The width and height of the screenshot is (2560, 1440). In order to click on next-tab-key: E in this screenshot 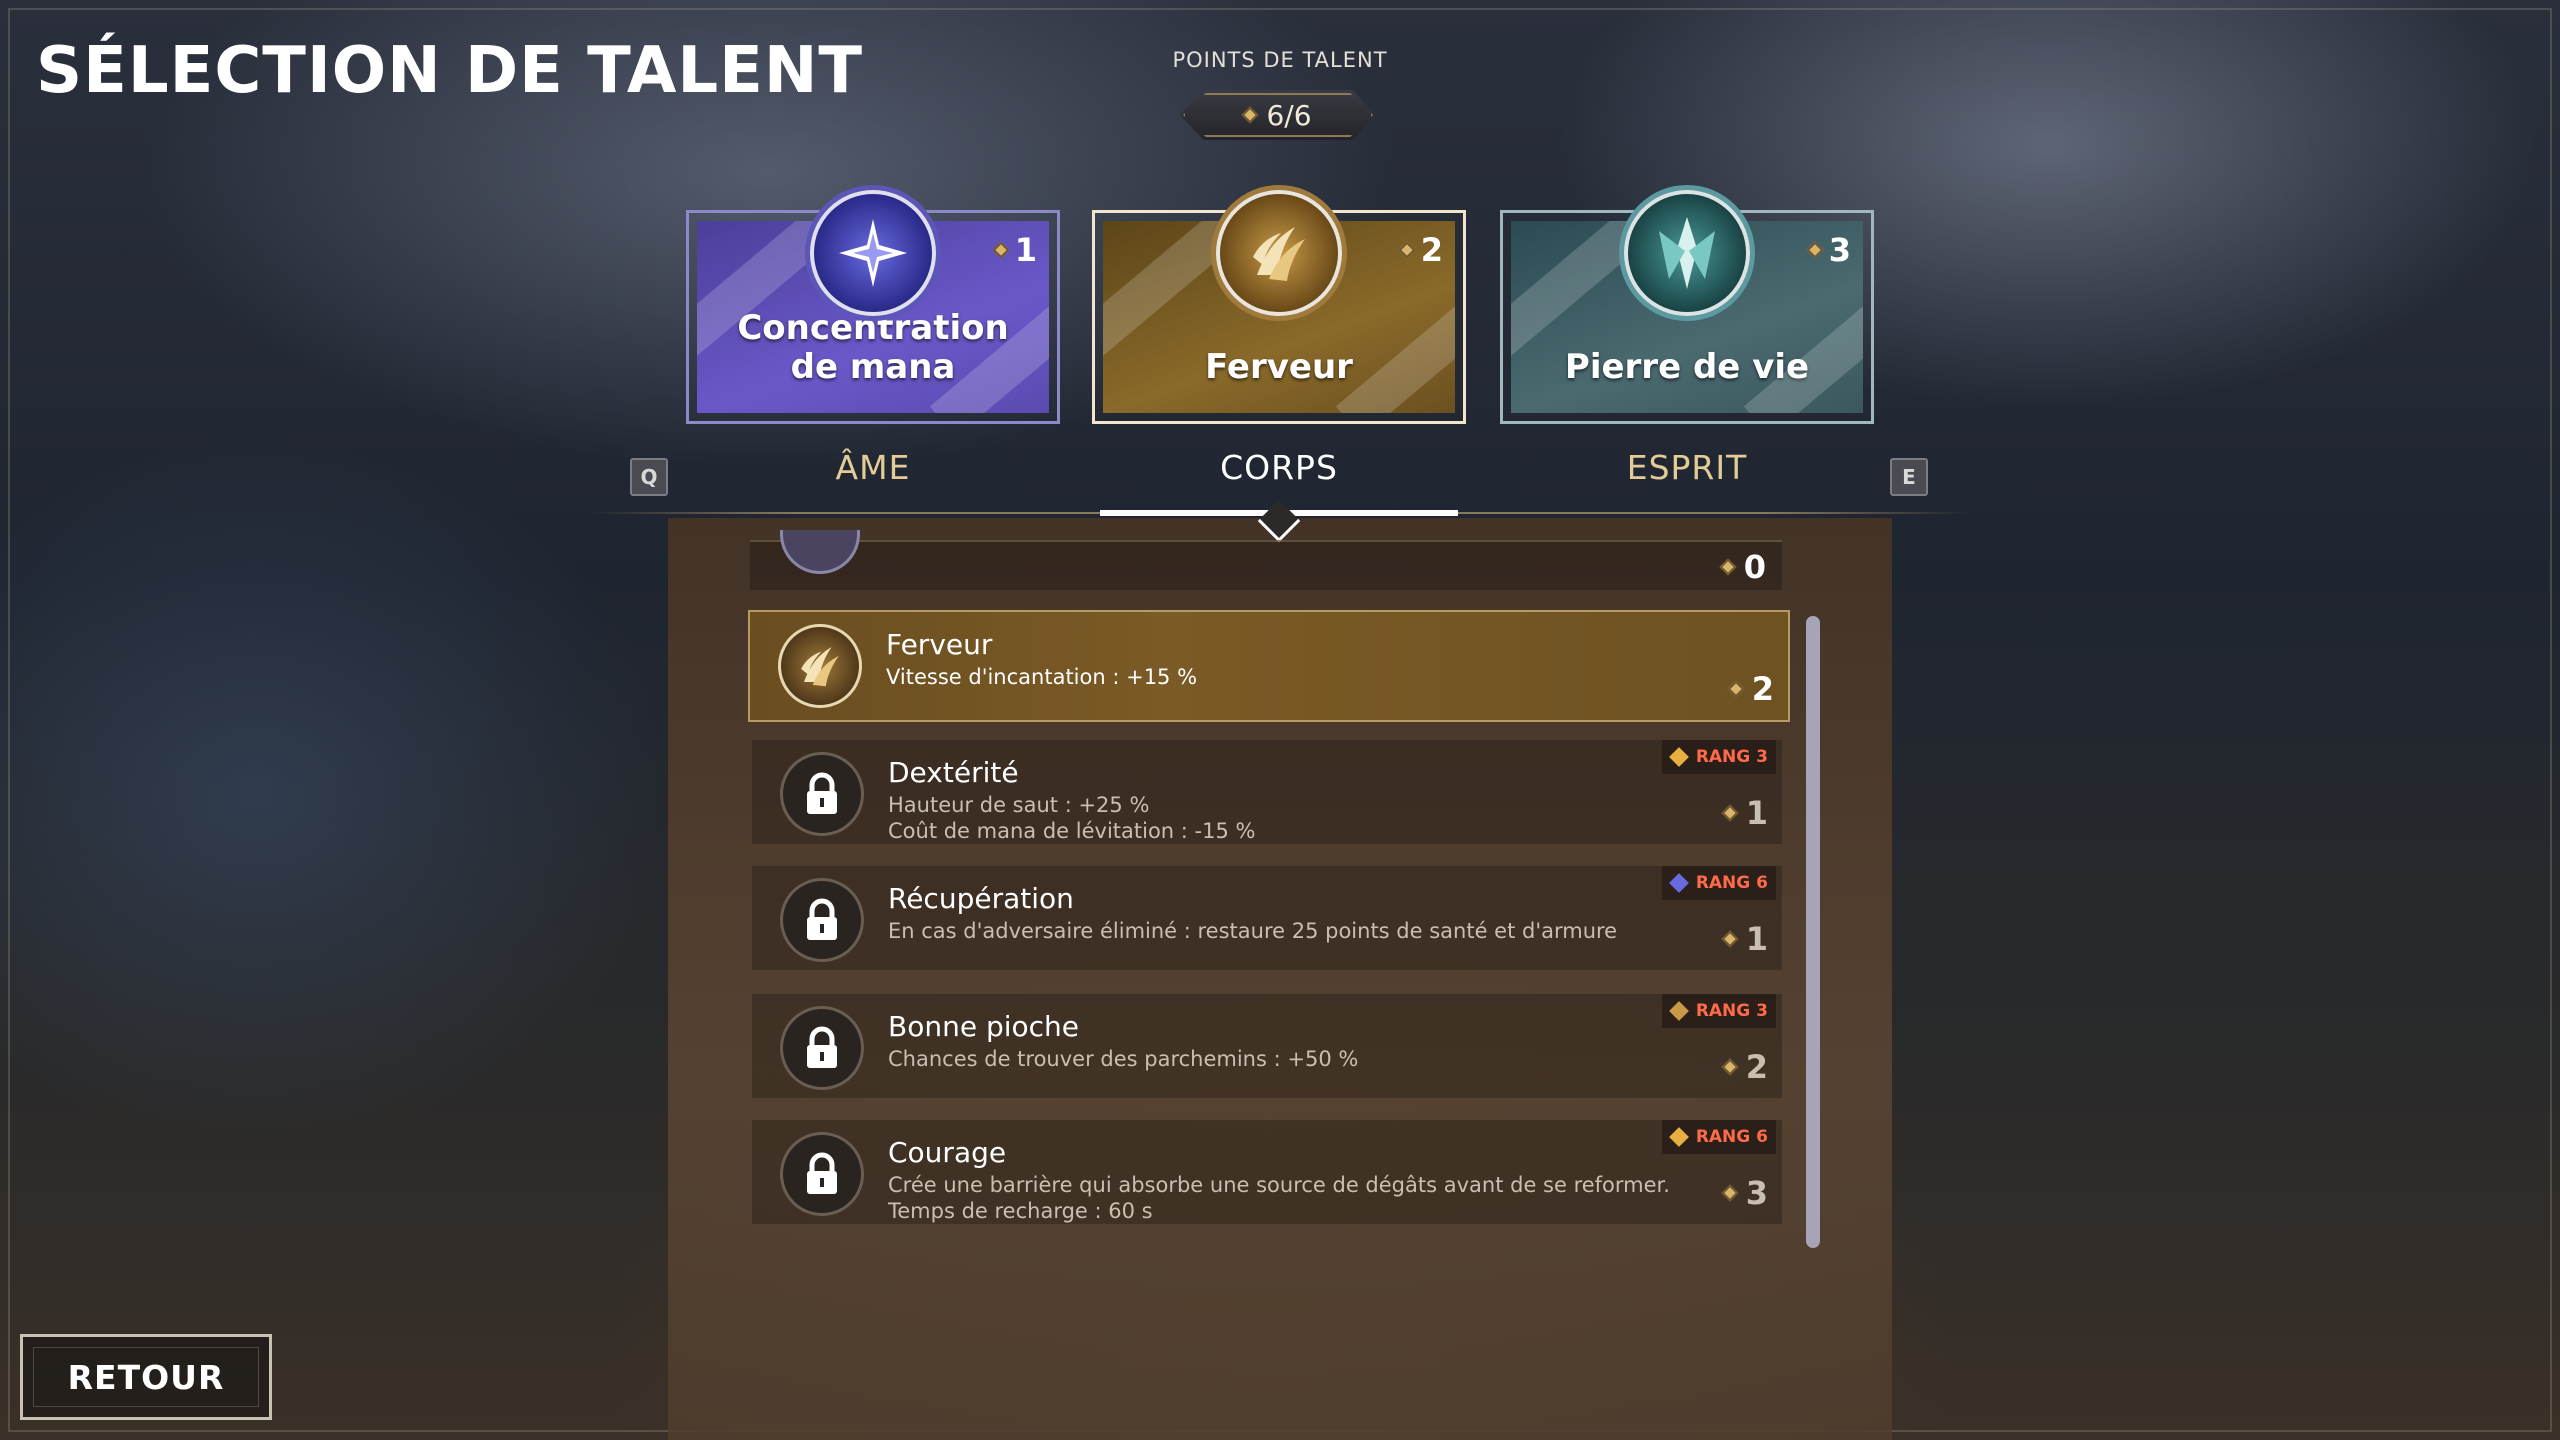, I will do `click(1909, 477)`.